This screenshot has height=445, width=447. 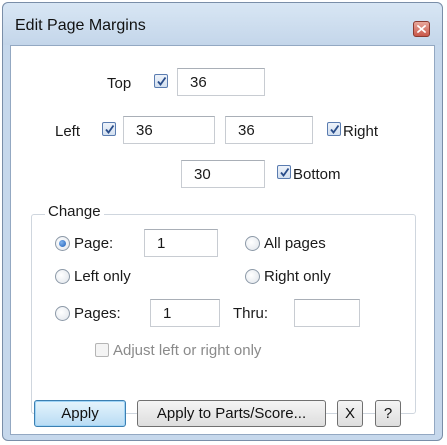 What do you see at coordinates (187, 350) in the screenshot?
I see `adjust-left-right-label: Adjust left or right only` at bounding box center [187, 350].